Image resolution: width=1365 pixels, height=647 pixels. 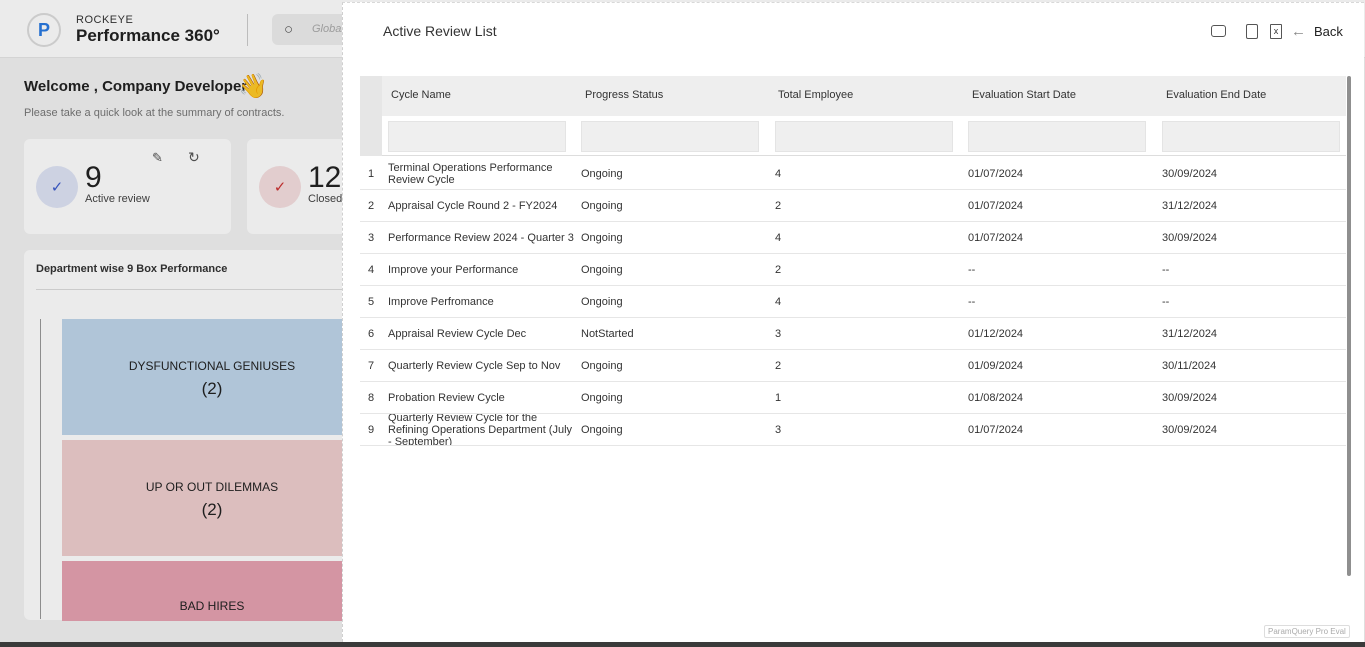 I want to click on mail-icon, so click(x=1218, y=31).